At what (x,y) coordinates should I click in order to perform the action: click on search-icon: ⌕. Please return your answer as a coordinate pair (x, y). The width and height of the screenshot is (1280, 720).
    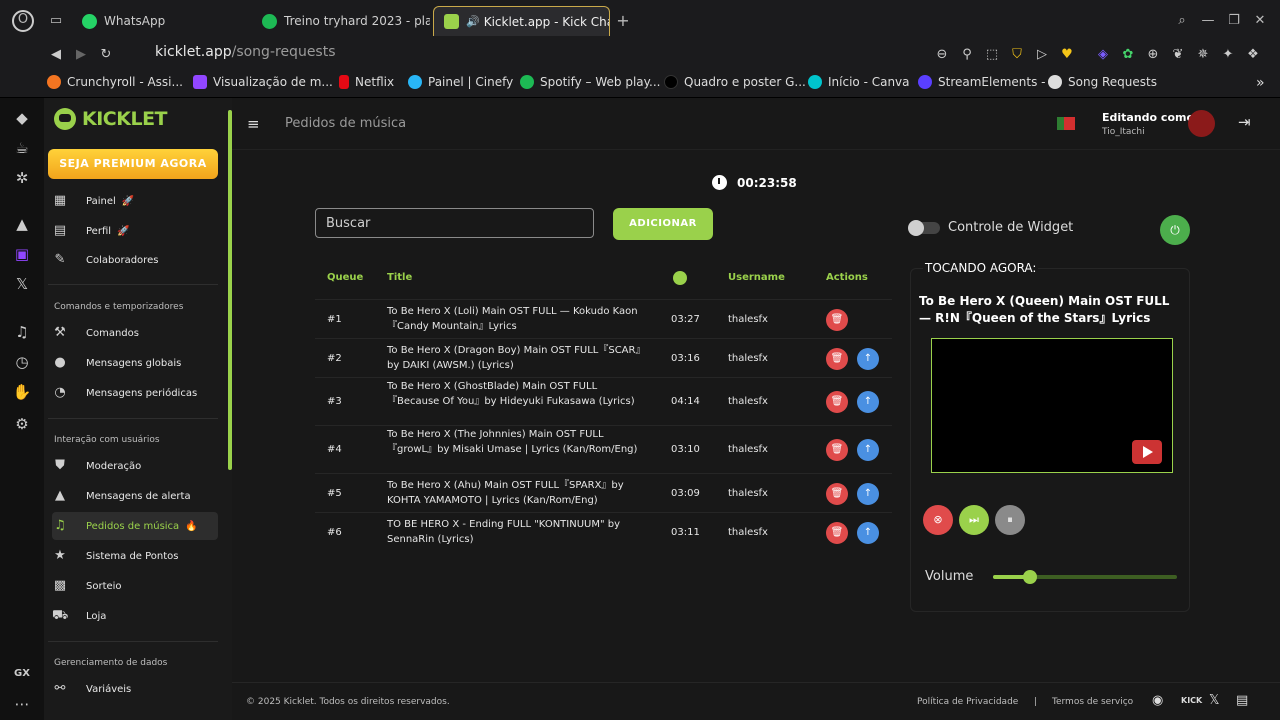
    Looking at the image, I should click on (1182, 21).